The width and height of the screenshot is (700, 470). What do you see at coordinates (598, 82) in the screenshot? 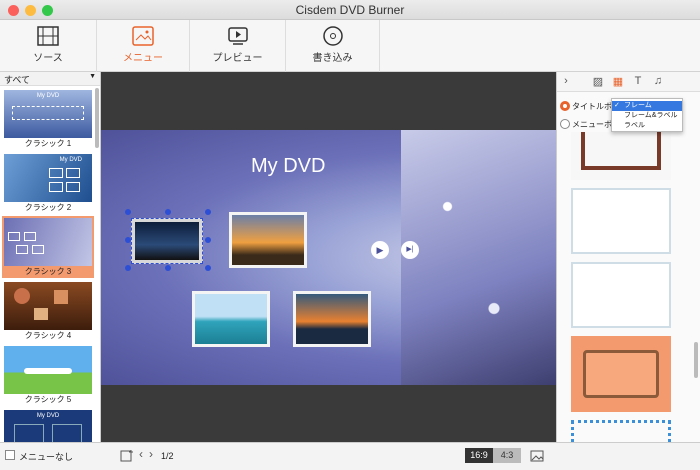
I see `background-icon: ▨` at bounding box center [598, 82].